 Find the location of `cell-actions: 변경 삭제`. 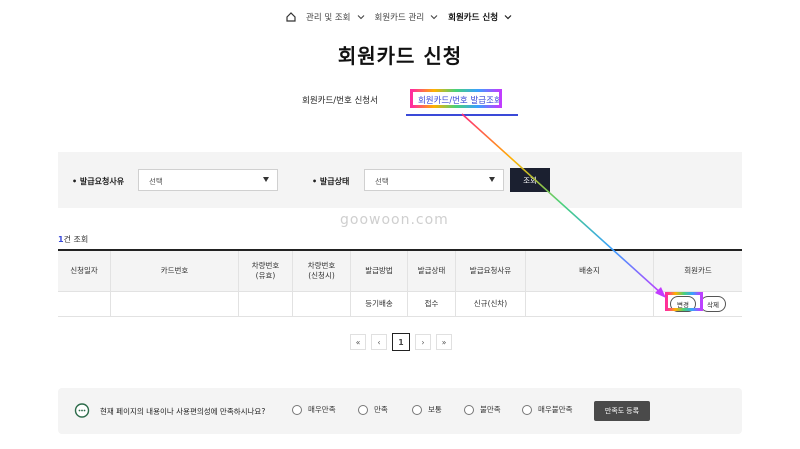

cell-actions: 변경 삭제 is located at coordinates (698, 304).